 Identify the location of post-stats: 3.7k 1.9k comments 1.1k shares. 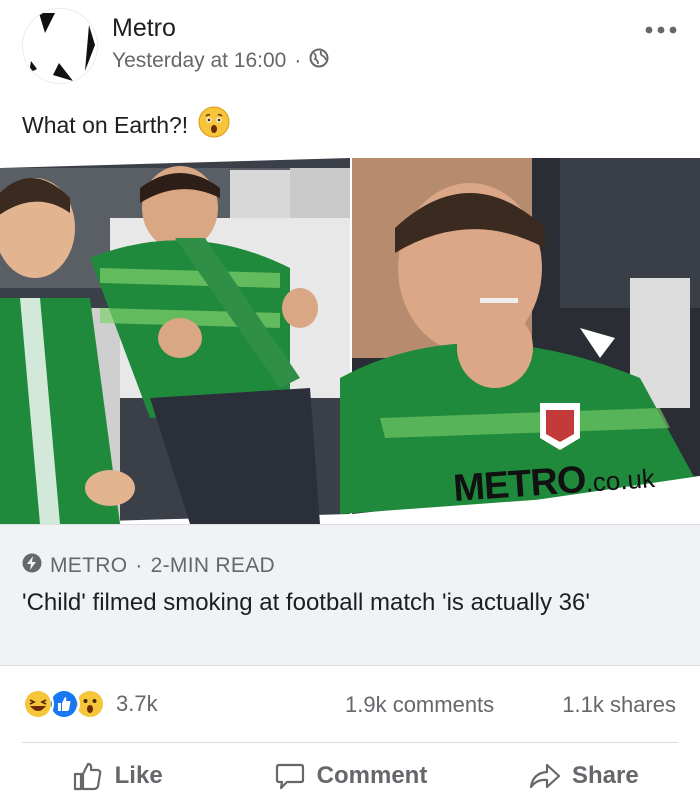
(350, 705).